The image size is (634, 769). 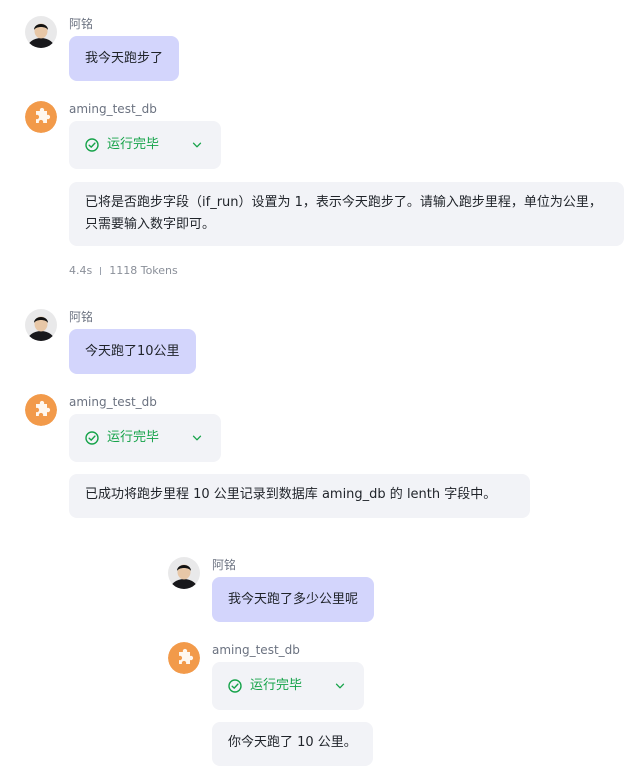 I want to click on user-message: 我今天跑了多少公里呢, so click(x=293, y=599).